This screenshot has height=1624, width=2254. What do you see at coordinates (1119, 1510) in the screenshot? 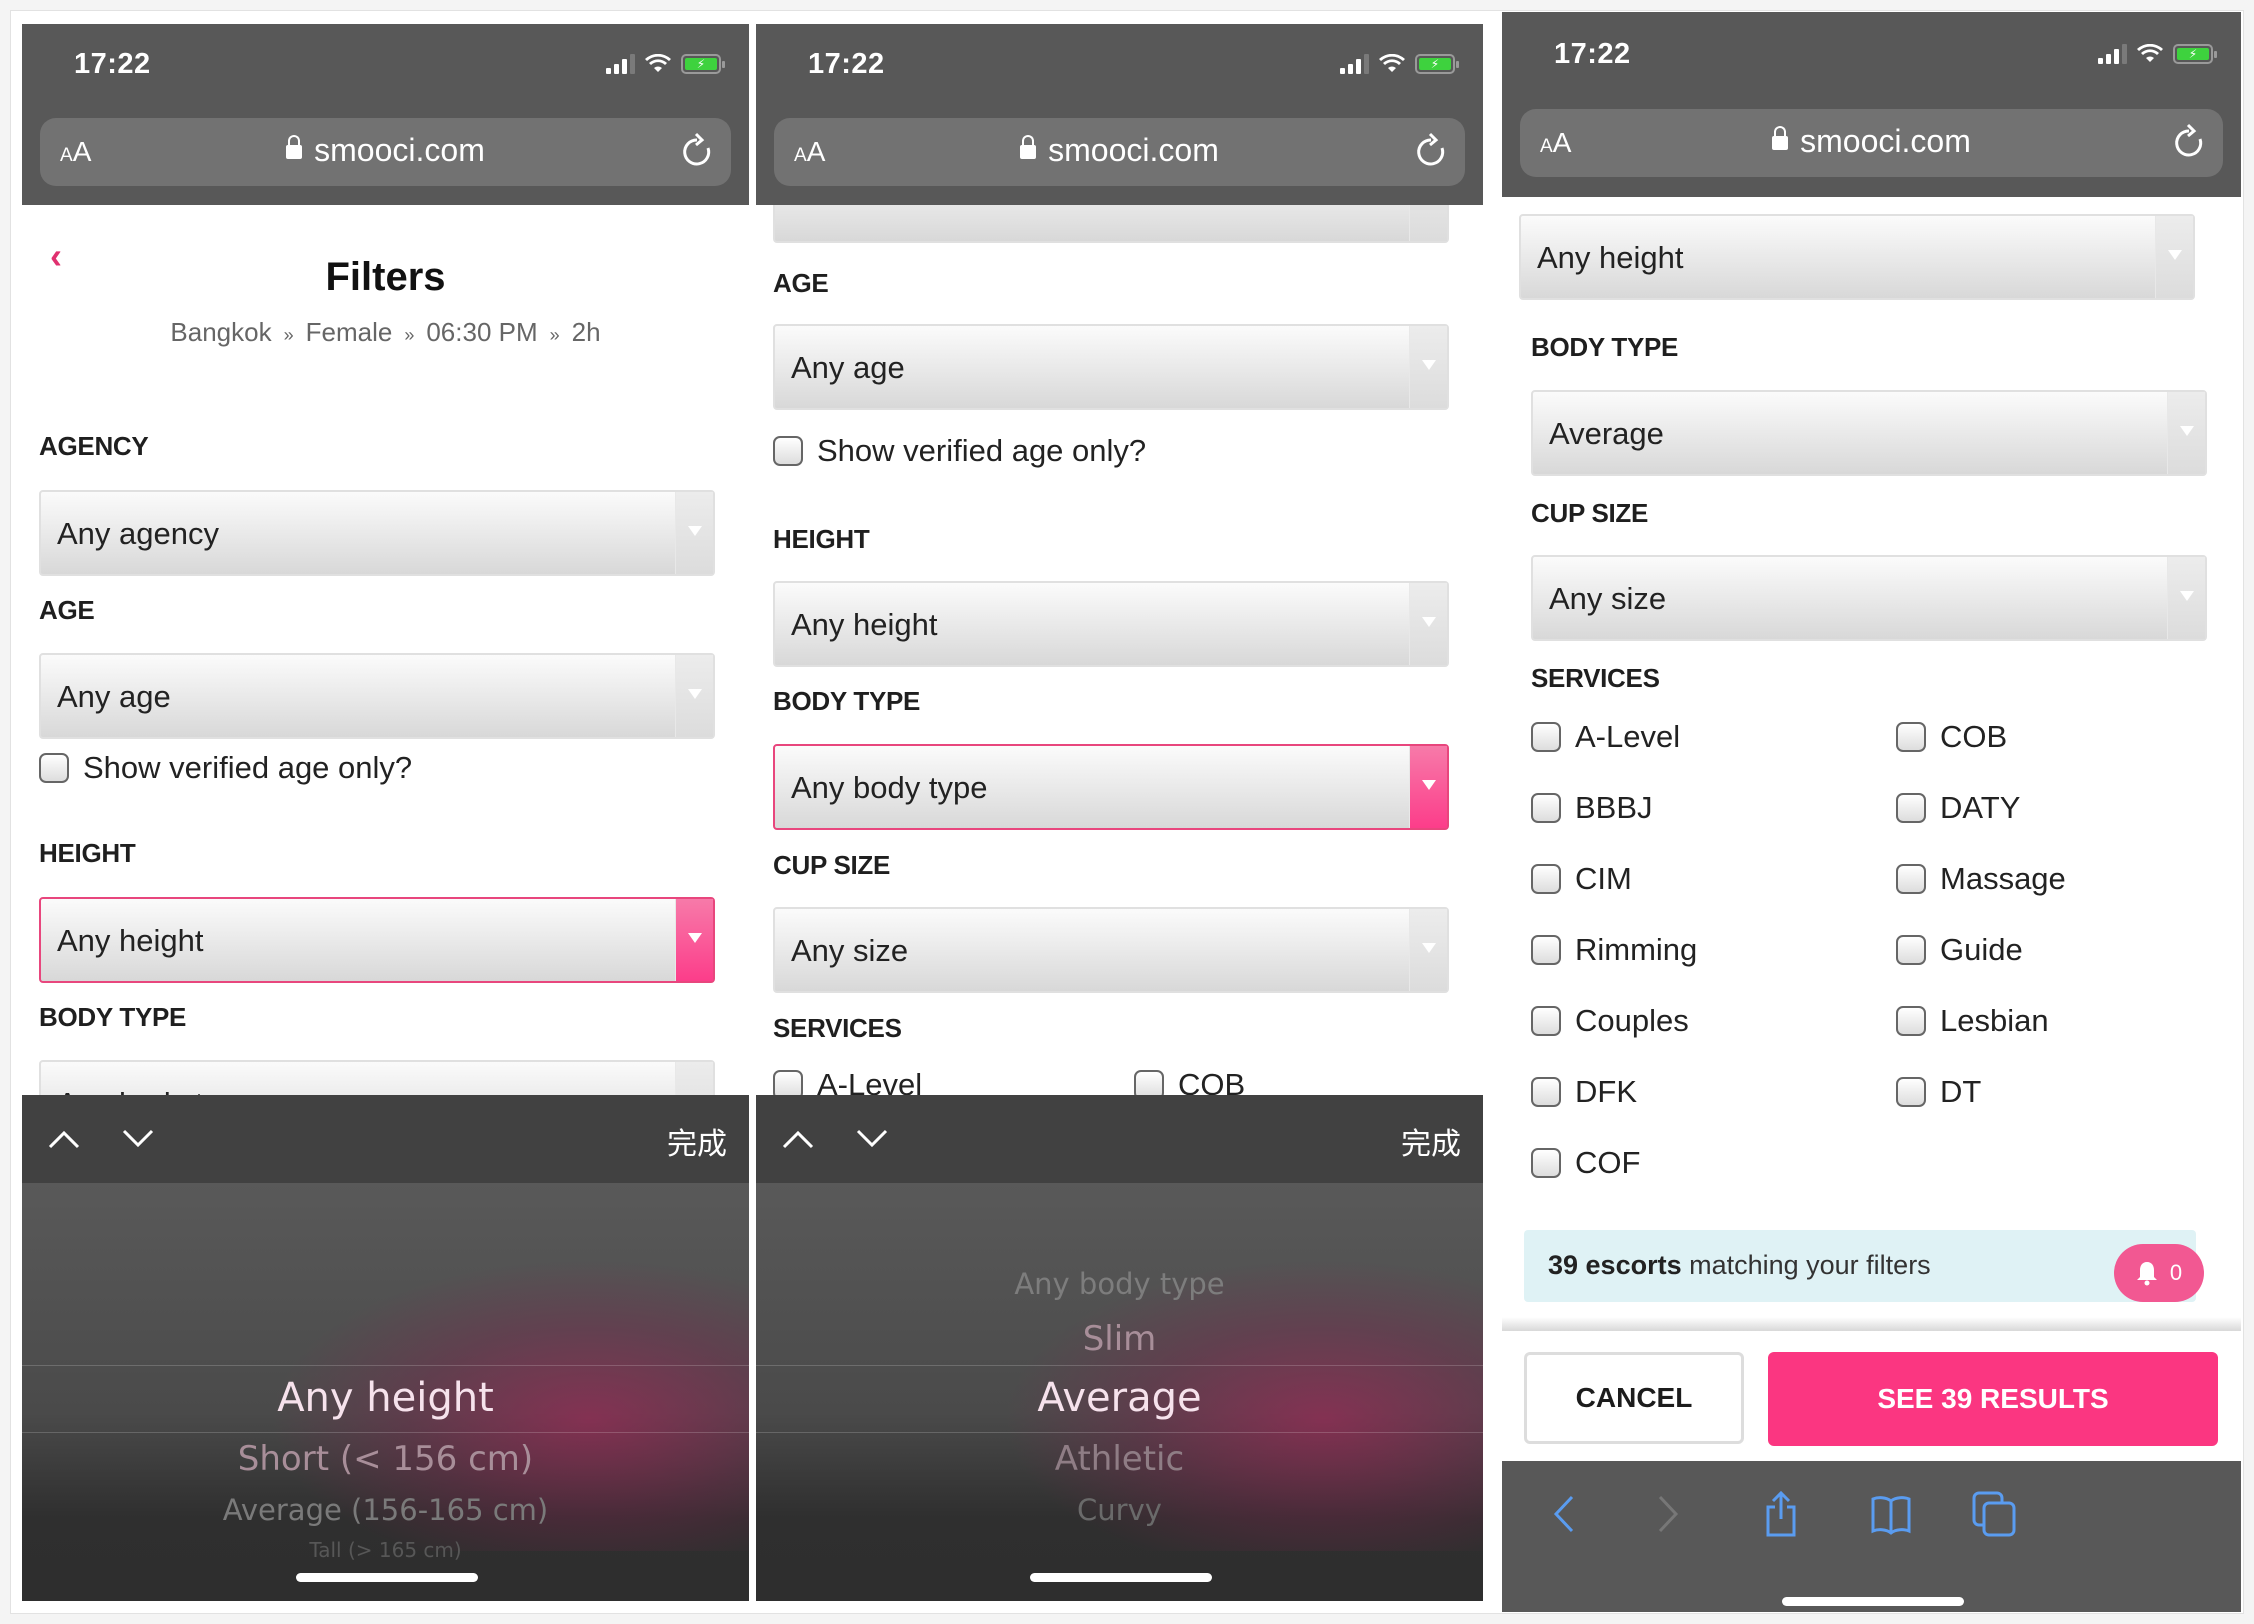
I see `picker-option: Curvy` at bounding box center [1119, 1510].